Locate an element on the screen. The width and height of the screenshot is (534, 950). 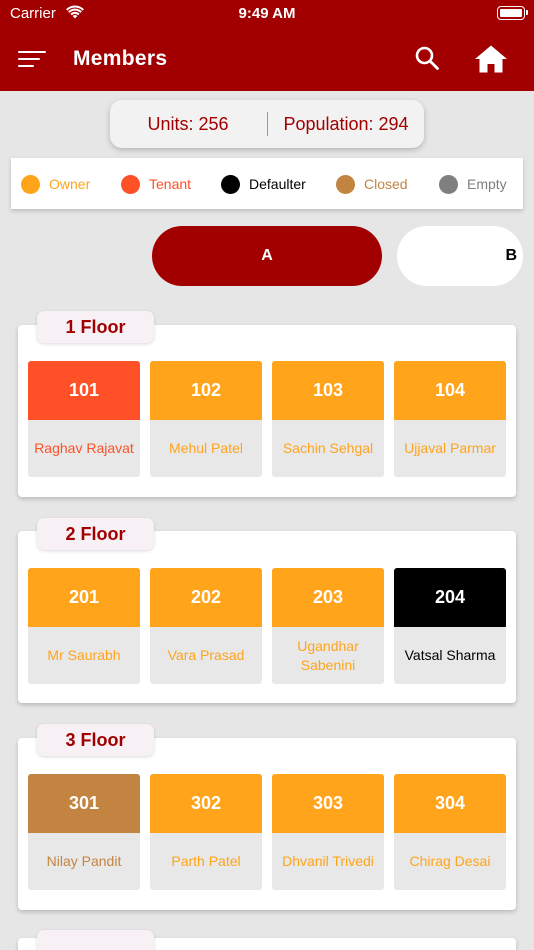
unit-member-name: Dhvanil Trivedi is located at coordinates (328, 861).